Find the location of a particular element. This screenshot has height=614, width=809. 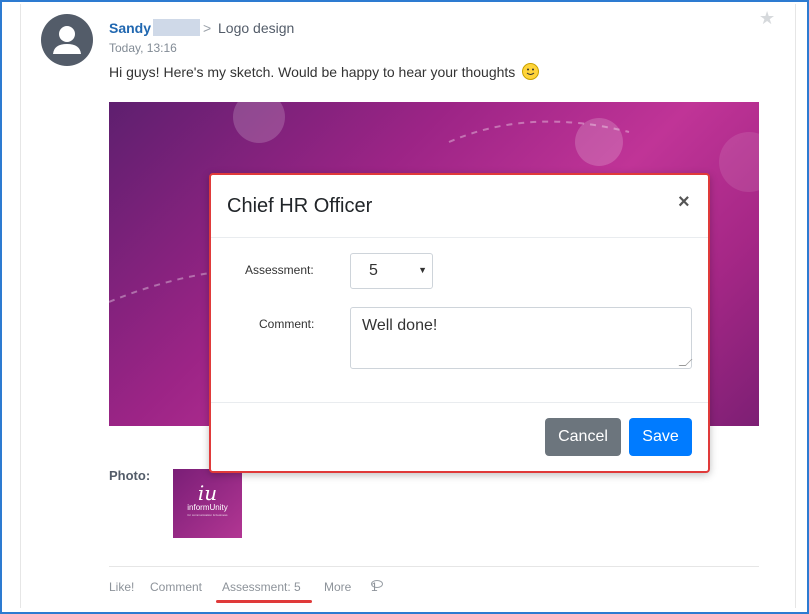

user-silhouette-icon is located at coordinates (67, 40).